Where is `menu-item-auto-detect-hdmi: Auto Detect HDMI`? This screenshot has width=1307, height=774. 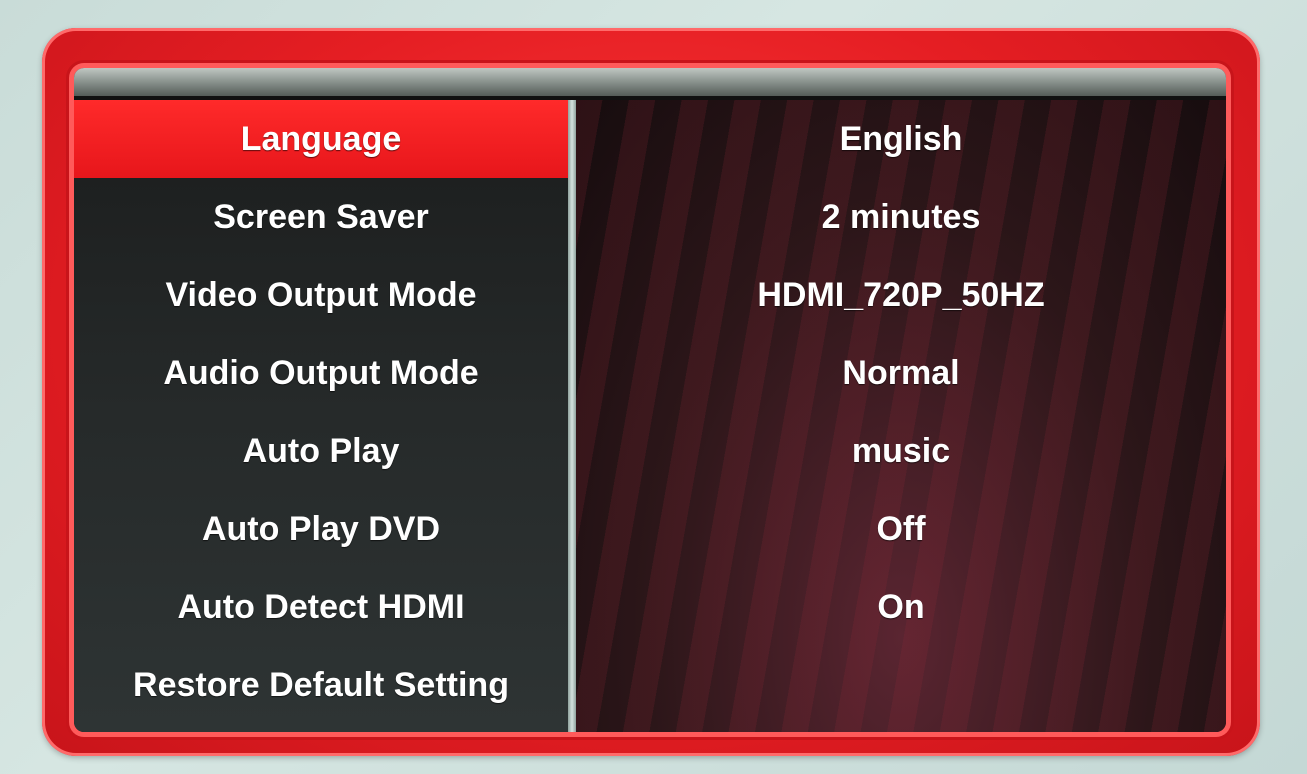
menu-item-auto-detect-hdmi: Auto Detect HDMI is located at coordinates (321, 607).